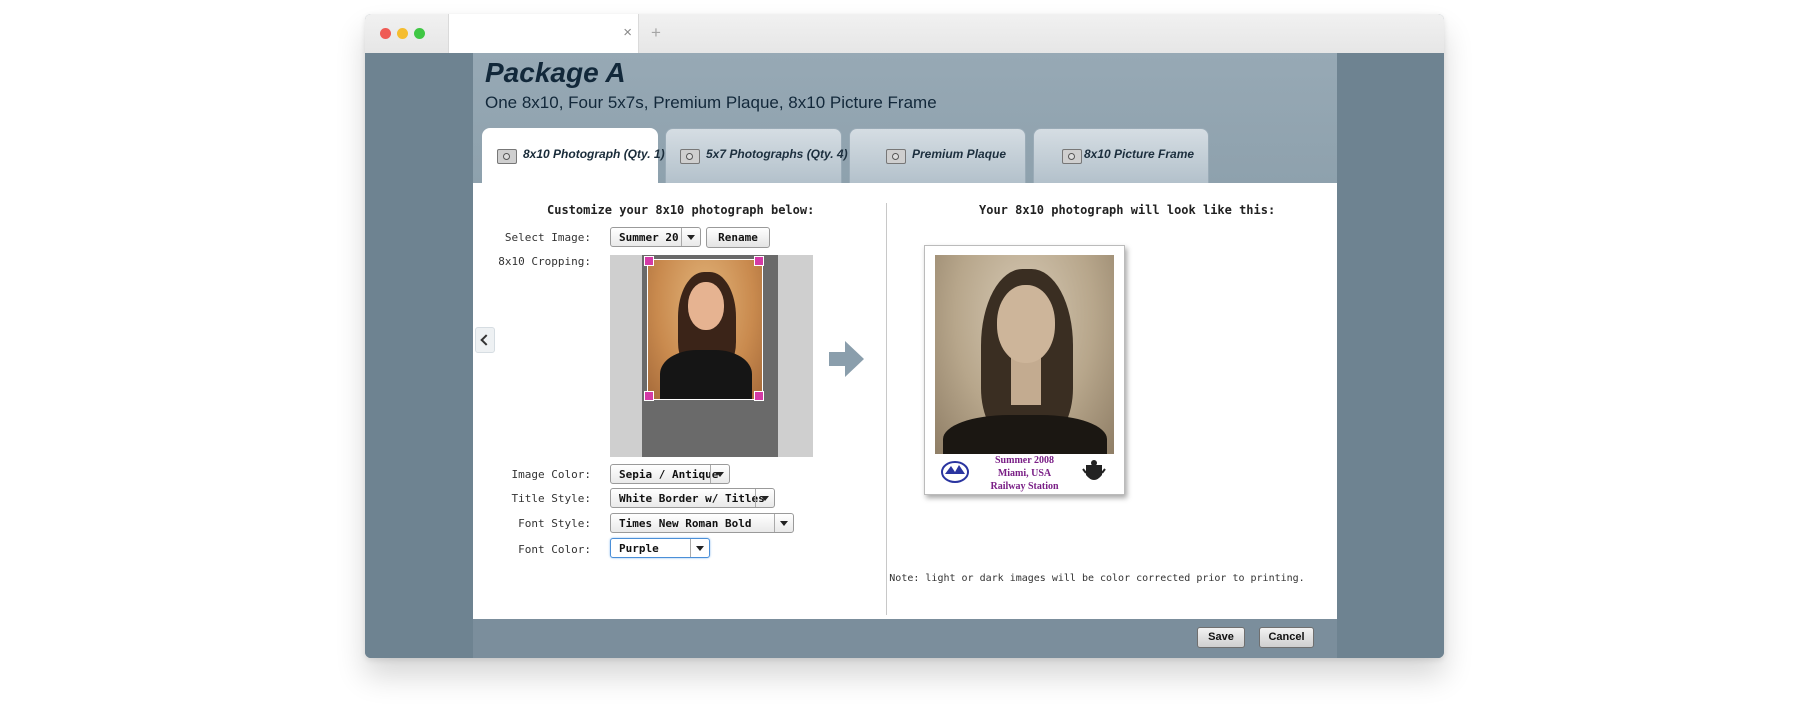  Describe the element at coordinates (419, 33) in the screenshot. I see `maximize-window-button` at that location.